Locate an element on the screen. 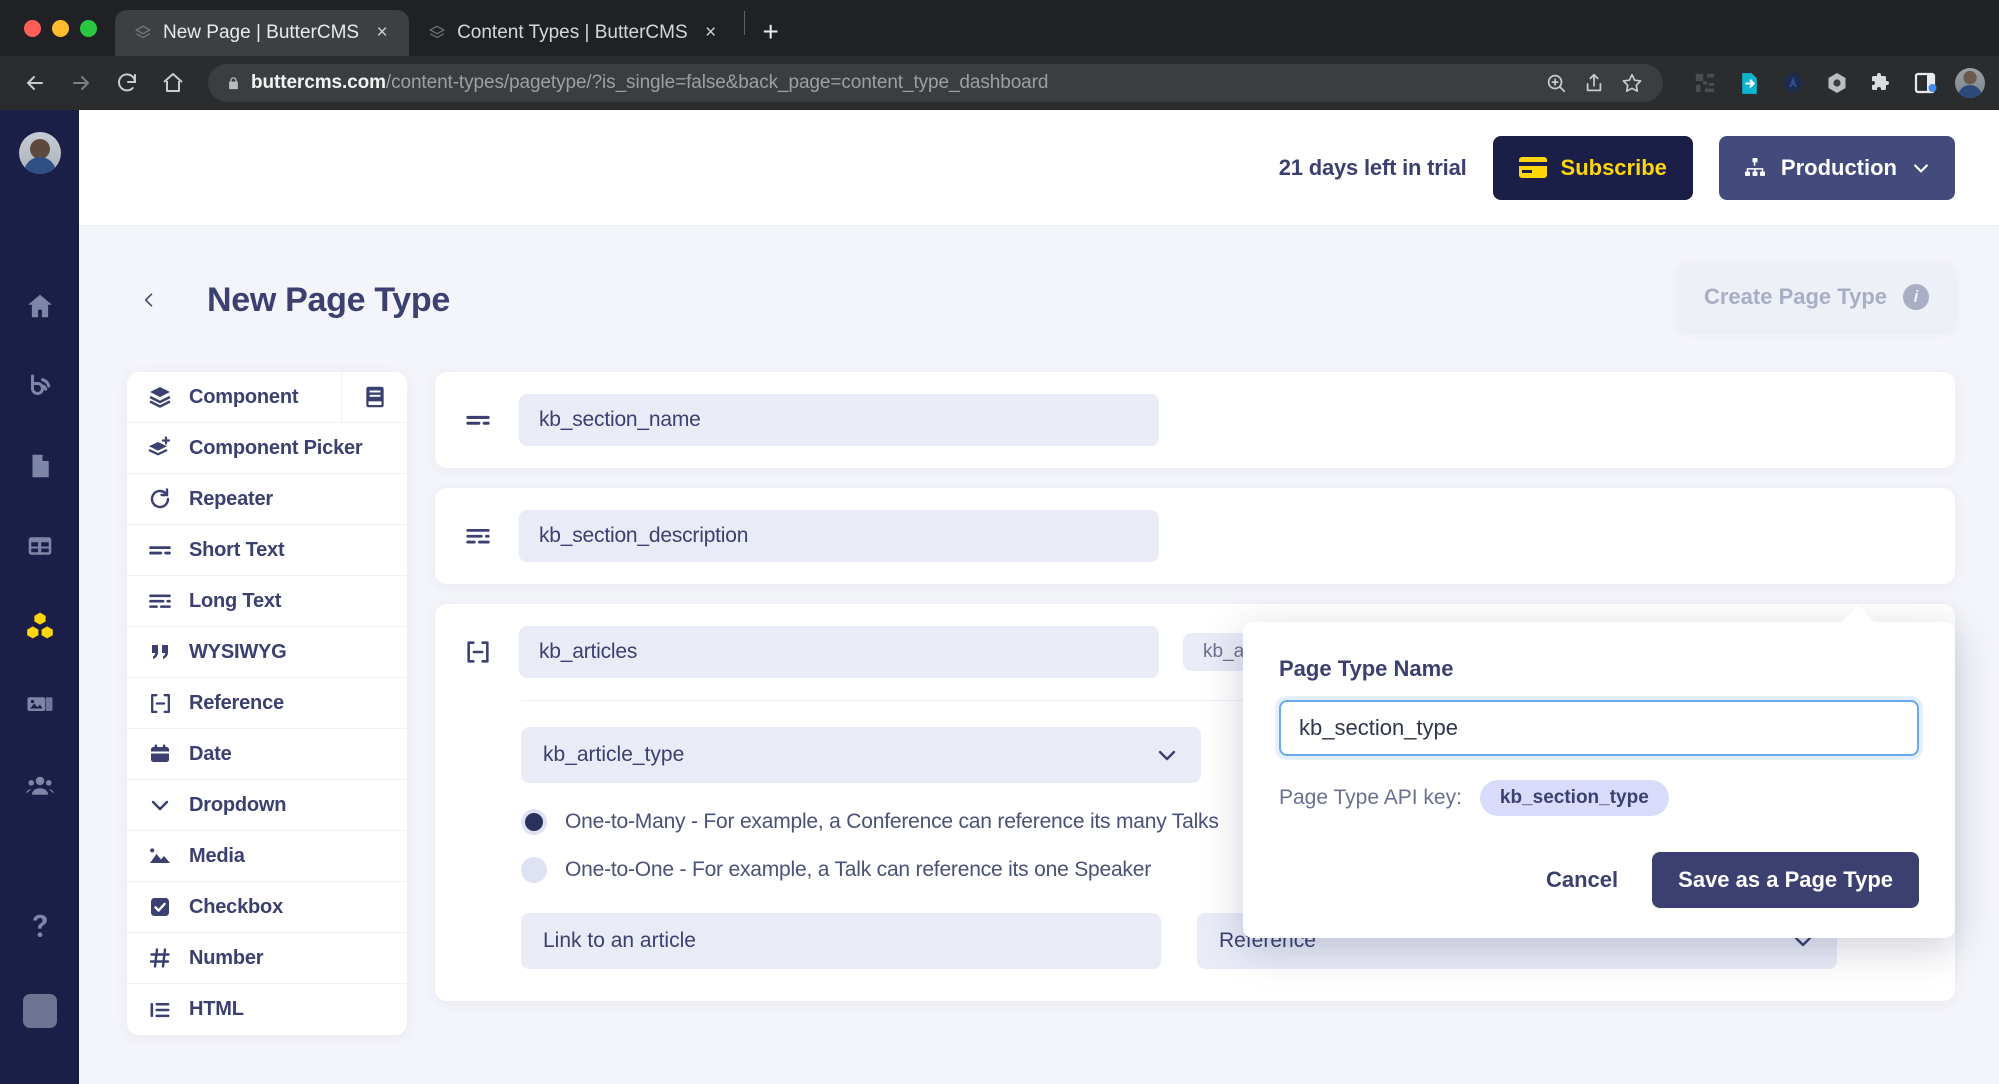 The image size is (1999, 1084). save-page-type-button: Save as a Page Type is located at coordinates (1785, 880).